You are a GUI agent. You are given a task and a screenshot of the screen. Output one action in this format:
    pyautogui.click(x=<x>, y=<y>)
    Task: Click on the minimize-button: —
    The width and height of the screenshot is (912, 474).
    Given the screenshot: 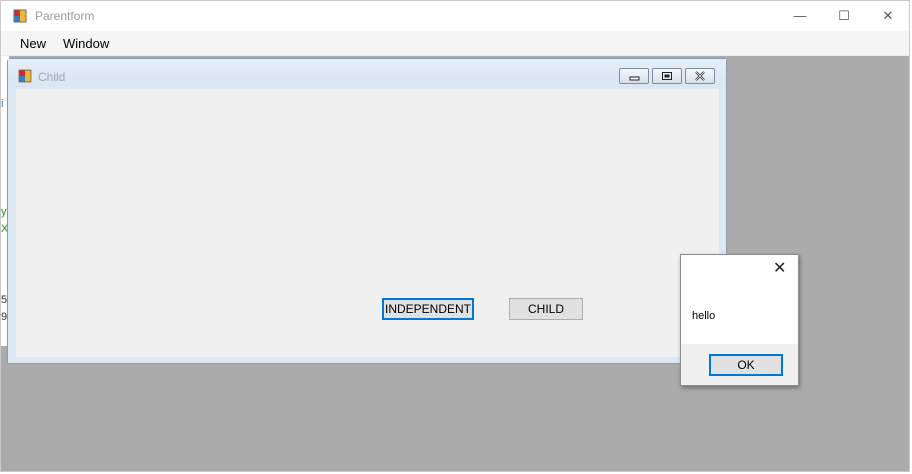 What is the action you would take?
    pyautogui.click(x=800, y=16)
    